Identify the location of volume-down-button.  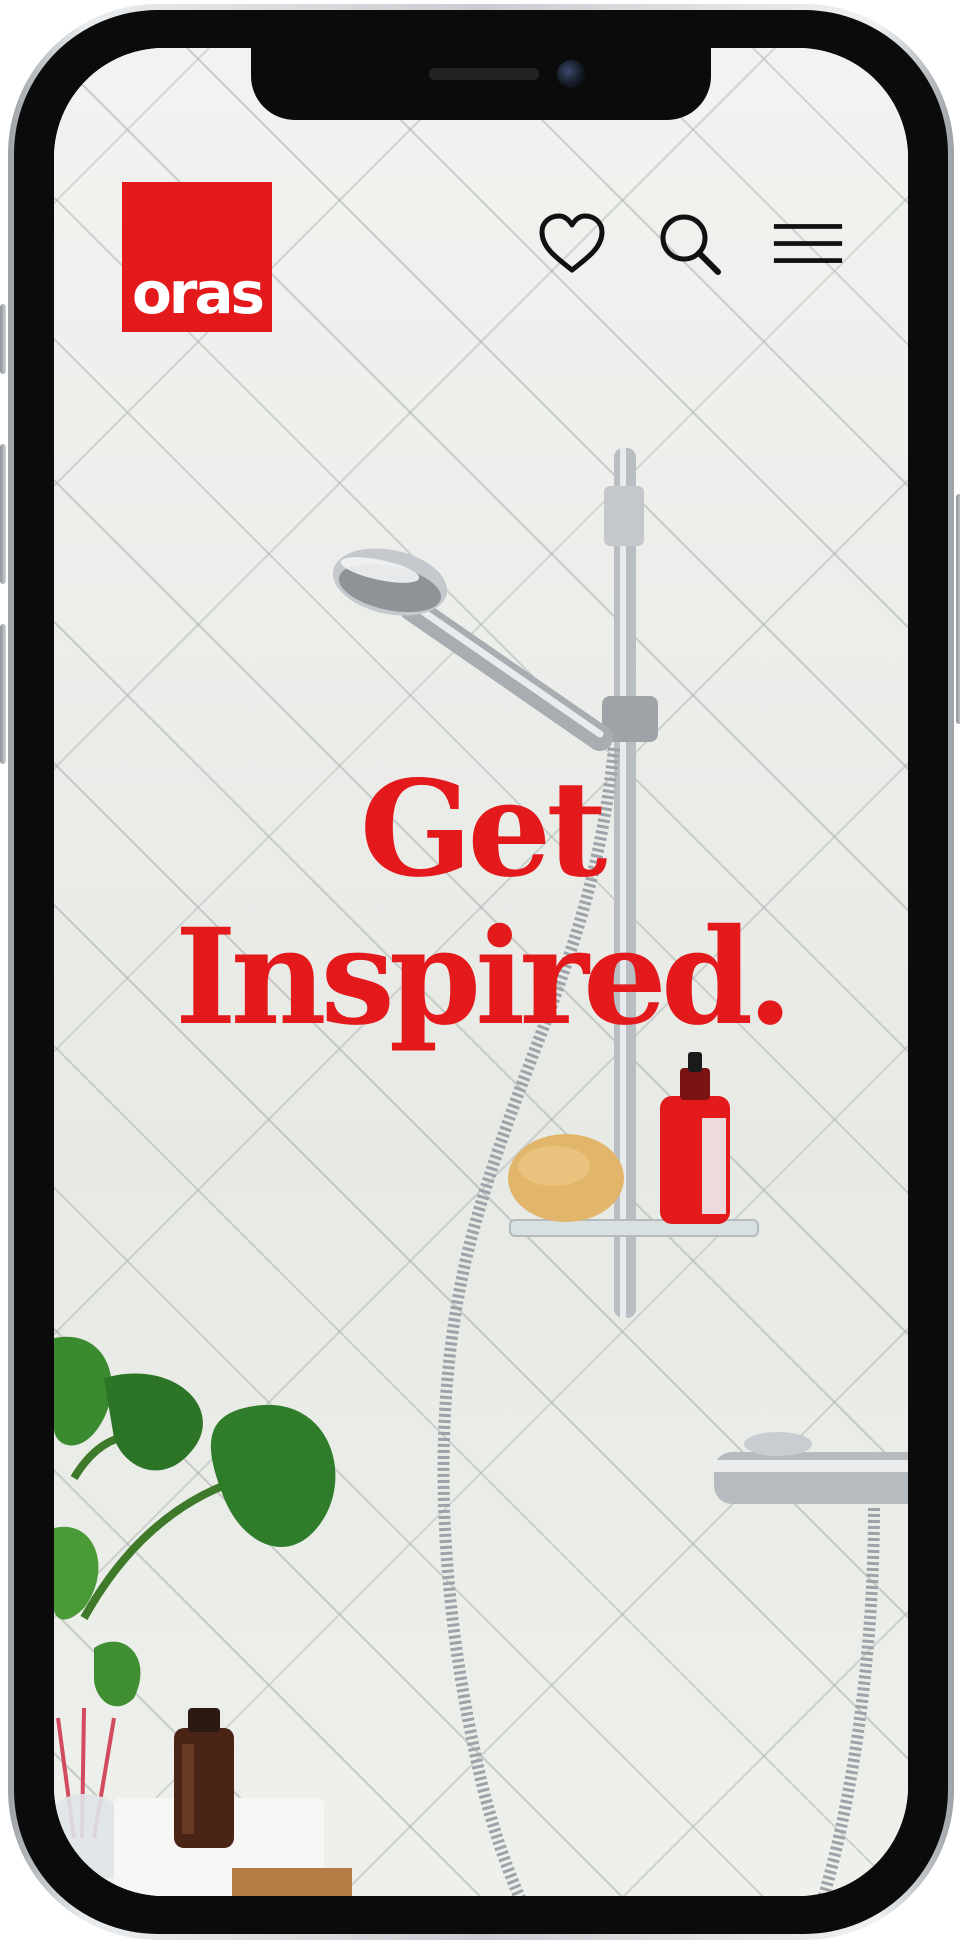
(3, 694).